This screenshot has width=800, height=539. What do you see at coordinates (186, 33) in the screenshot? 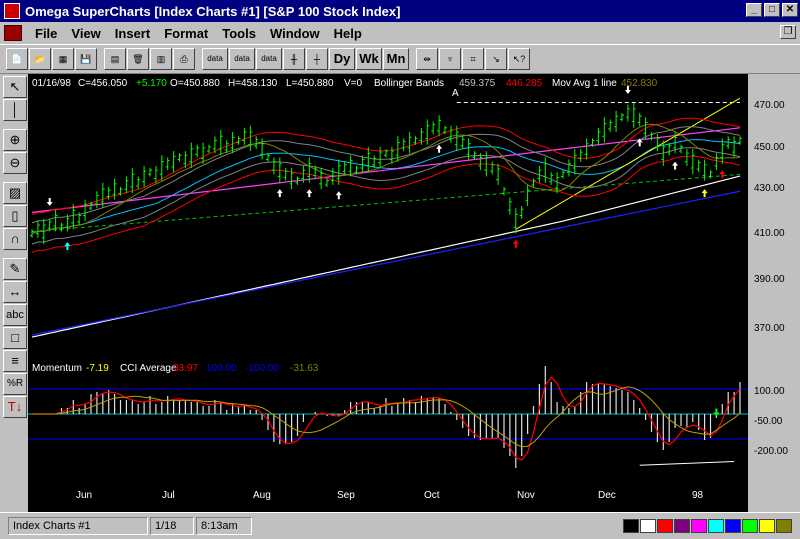
I see `menu-format: Format` at bounding box center [186, 33].